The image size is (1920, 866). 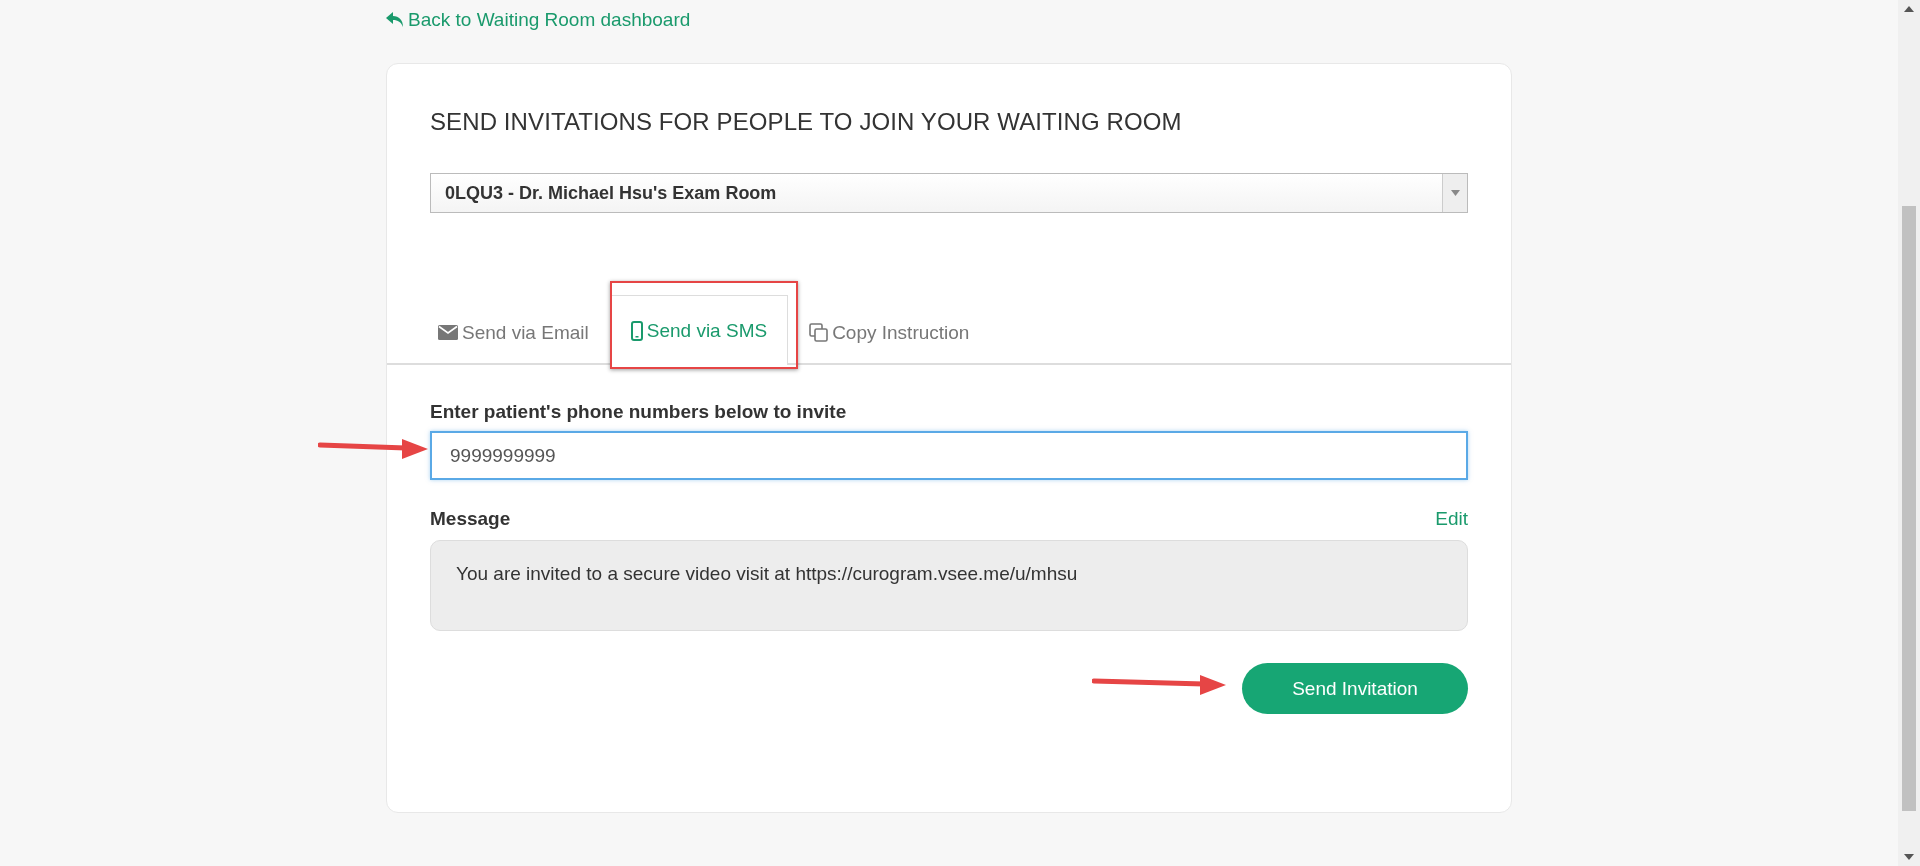 What do you see at coordinates (1455, 193) in the screenshot?
I see `caret-icon` at bounding box center [1455, 193].